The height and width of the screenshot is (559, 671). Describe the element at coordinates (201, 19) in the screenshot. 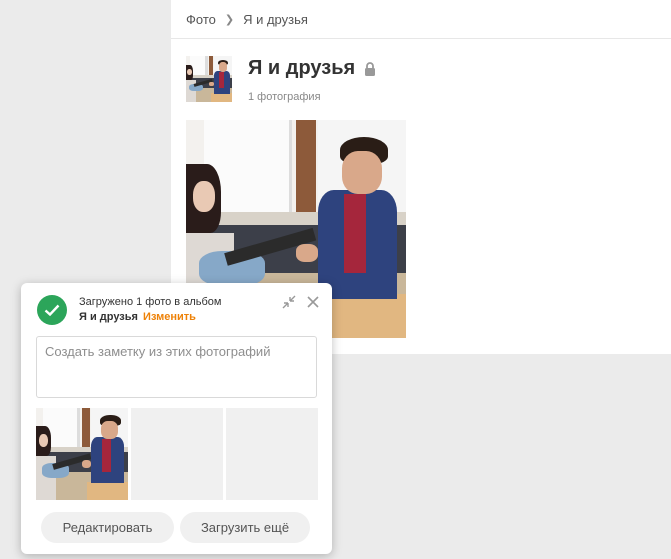

I see `breadcrumb-photos-link: Фото` at that location.